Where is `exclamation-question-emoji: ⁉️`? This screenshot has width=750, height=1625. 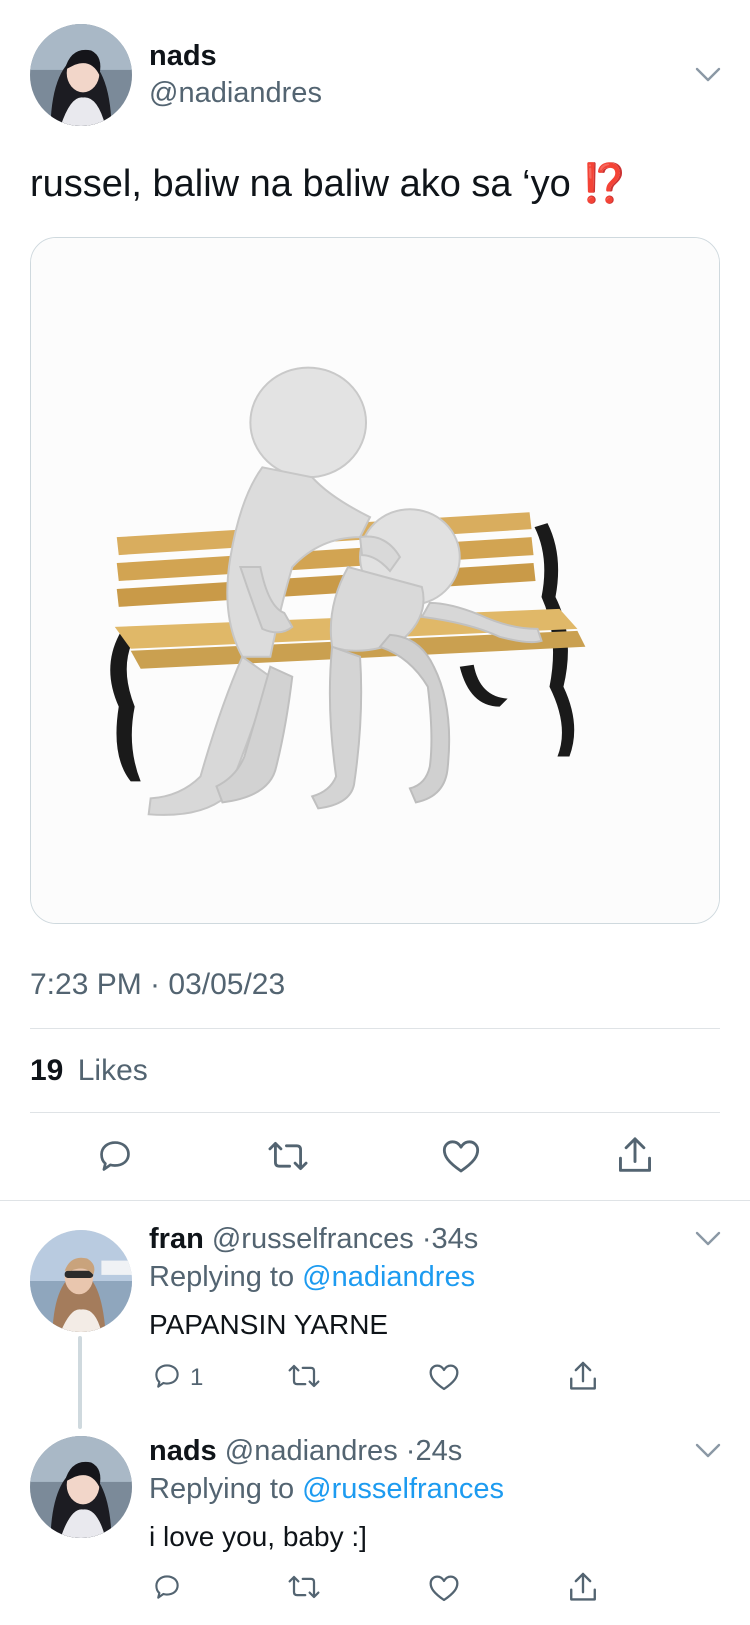 exclamation-question-emoji: ⁉️ is located at coordinates (605, 184).